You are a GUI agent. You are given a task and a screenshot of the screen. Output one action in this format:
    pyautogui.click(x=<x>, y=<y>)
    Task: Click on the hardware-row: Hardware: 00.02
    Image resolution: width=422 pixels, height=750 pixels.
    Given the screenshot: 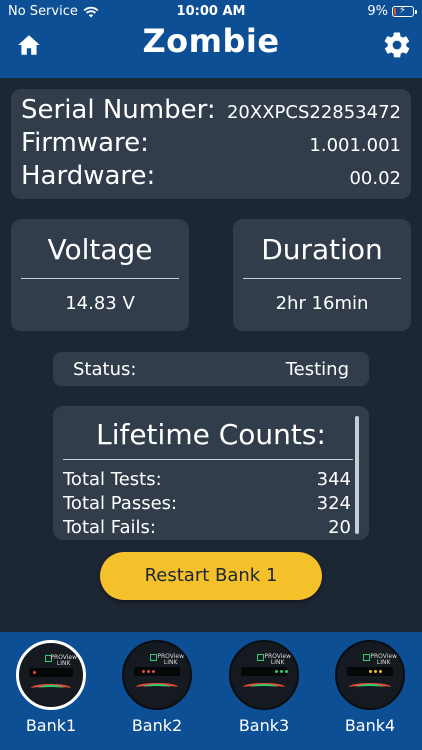 What is the action you would take?
    pyautogui.click(x=211, y=177)
    